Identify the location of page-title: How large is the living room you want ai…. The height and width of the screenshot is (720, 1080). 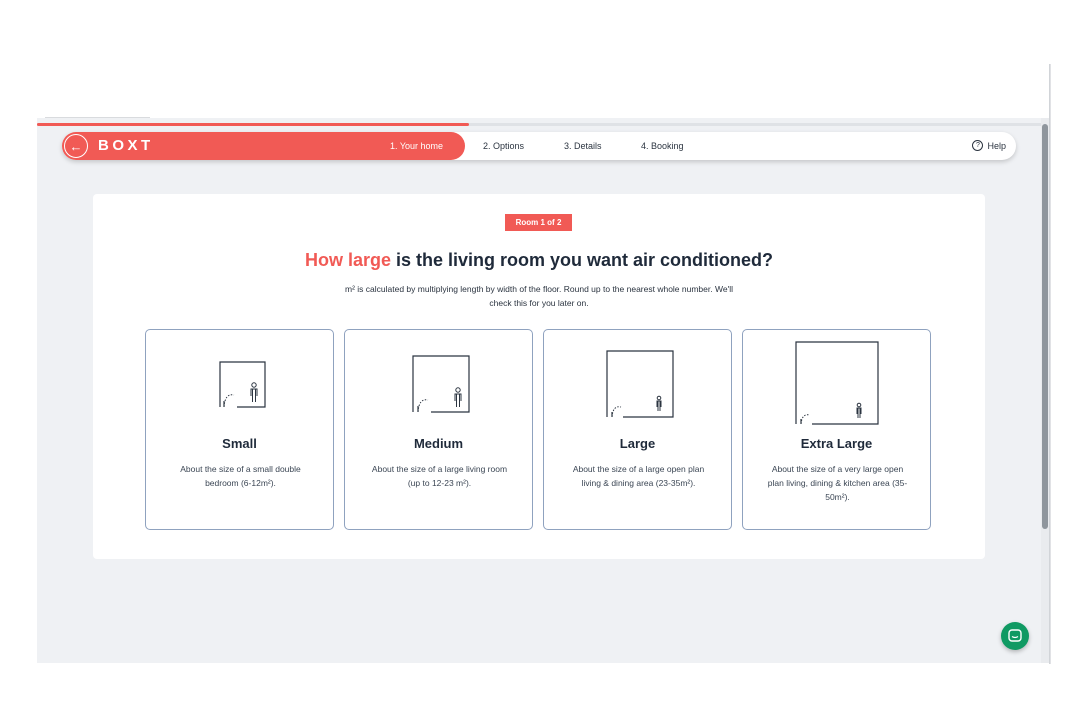
(539, 260).